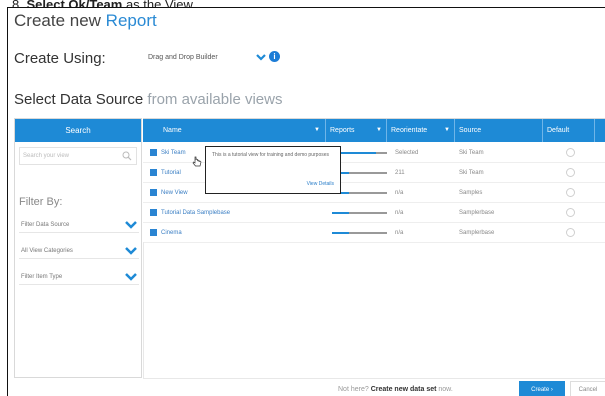 The width and height of the screenshot is (605, 396). What do you see at coordinates (79, 277) in the screenshot?
I see `item-type-select: Filter Item Type` at bounding box center [79, 277].